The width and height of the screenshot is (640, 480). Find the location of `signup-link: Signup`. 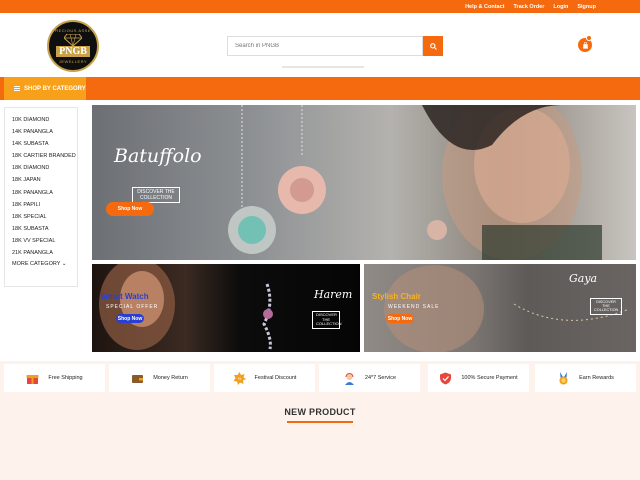

signup-link: Signup is located at coordinates (586, 7).